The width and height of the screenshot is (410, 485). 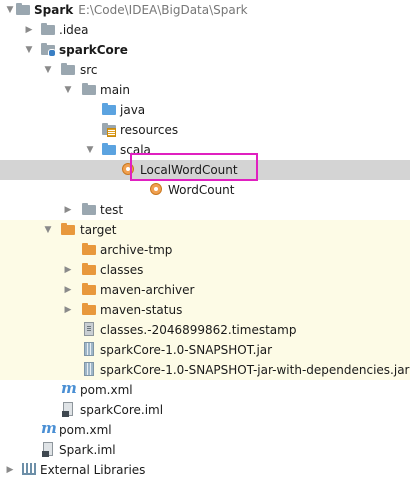 I want to click on tree-row-maven-archiver: ▶ maven-archiver, so click(x=205, y=290).